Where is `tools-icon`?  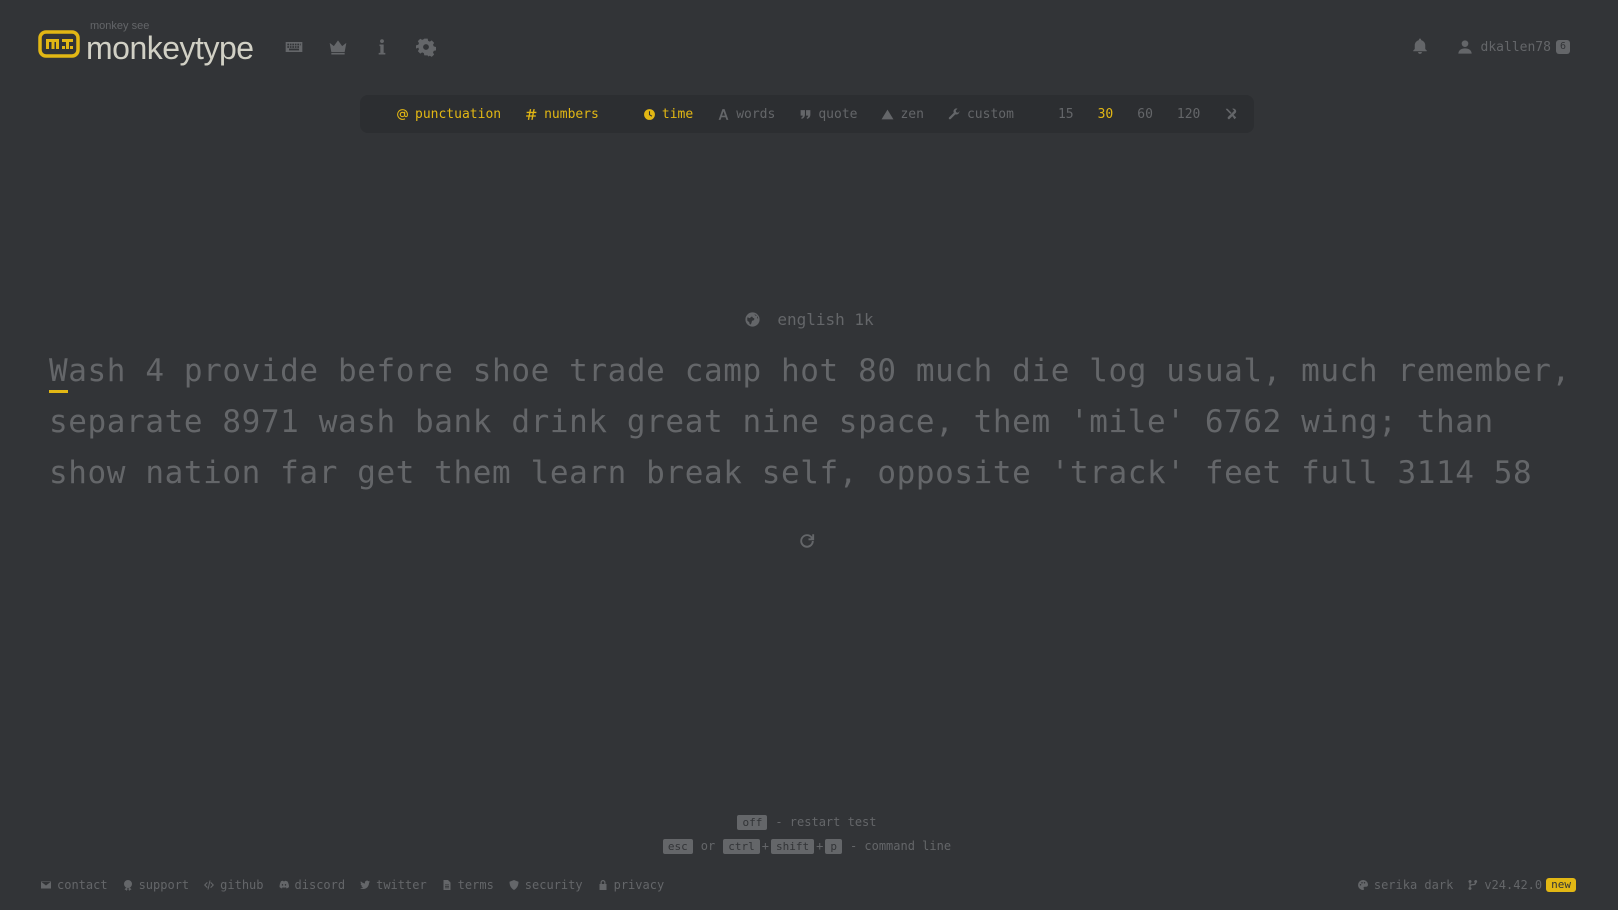
tools-icon is located at coordinates (1231, 114).